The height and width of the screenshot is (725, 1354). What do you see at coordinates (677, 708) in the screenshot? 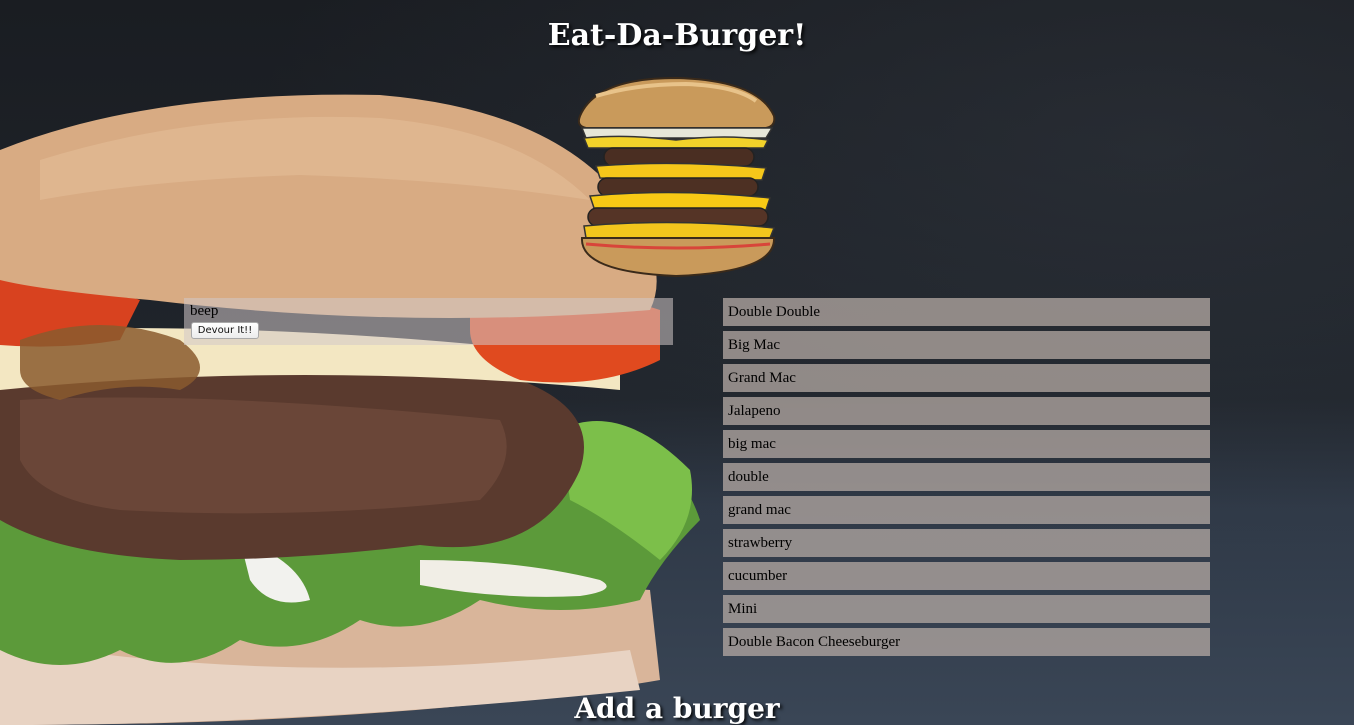
I see `add-burger-heading: Add a burger` at bounding box center [677, 708].